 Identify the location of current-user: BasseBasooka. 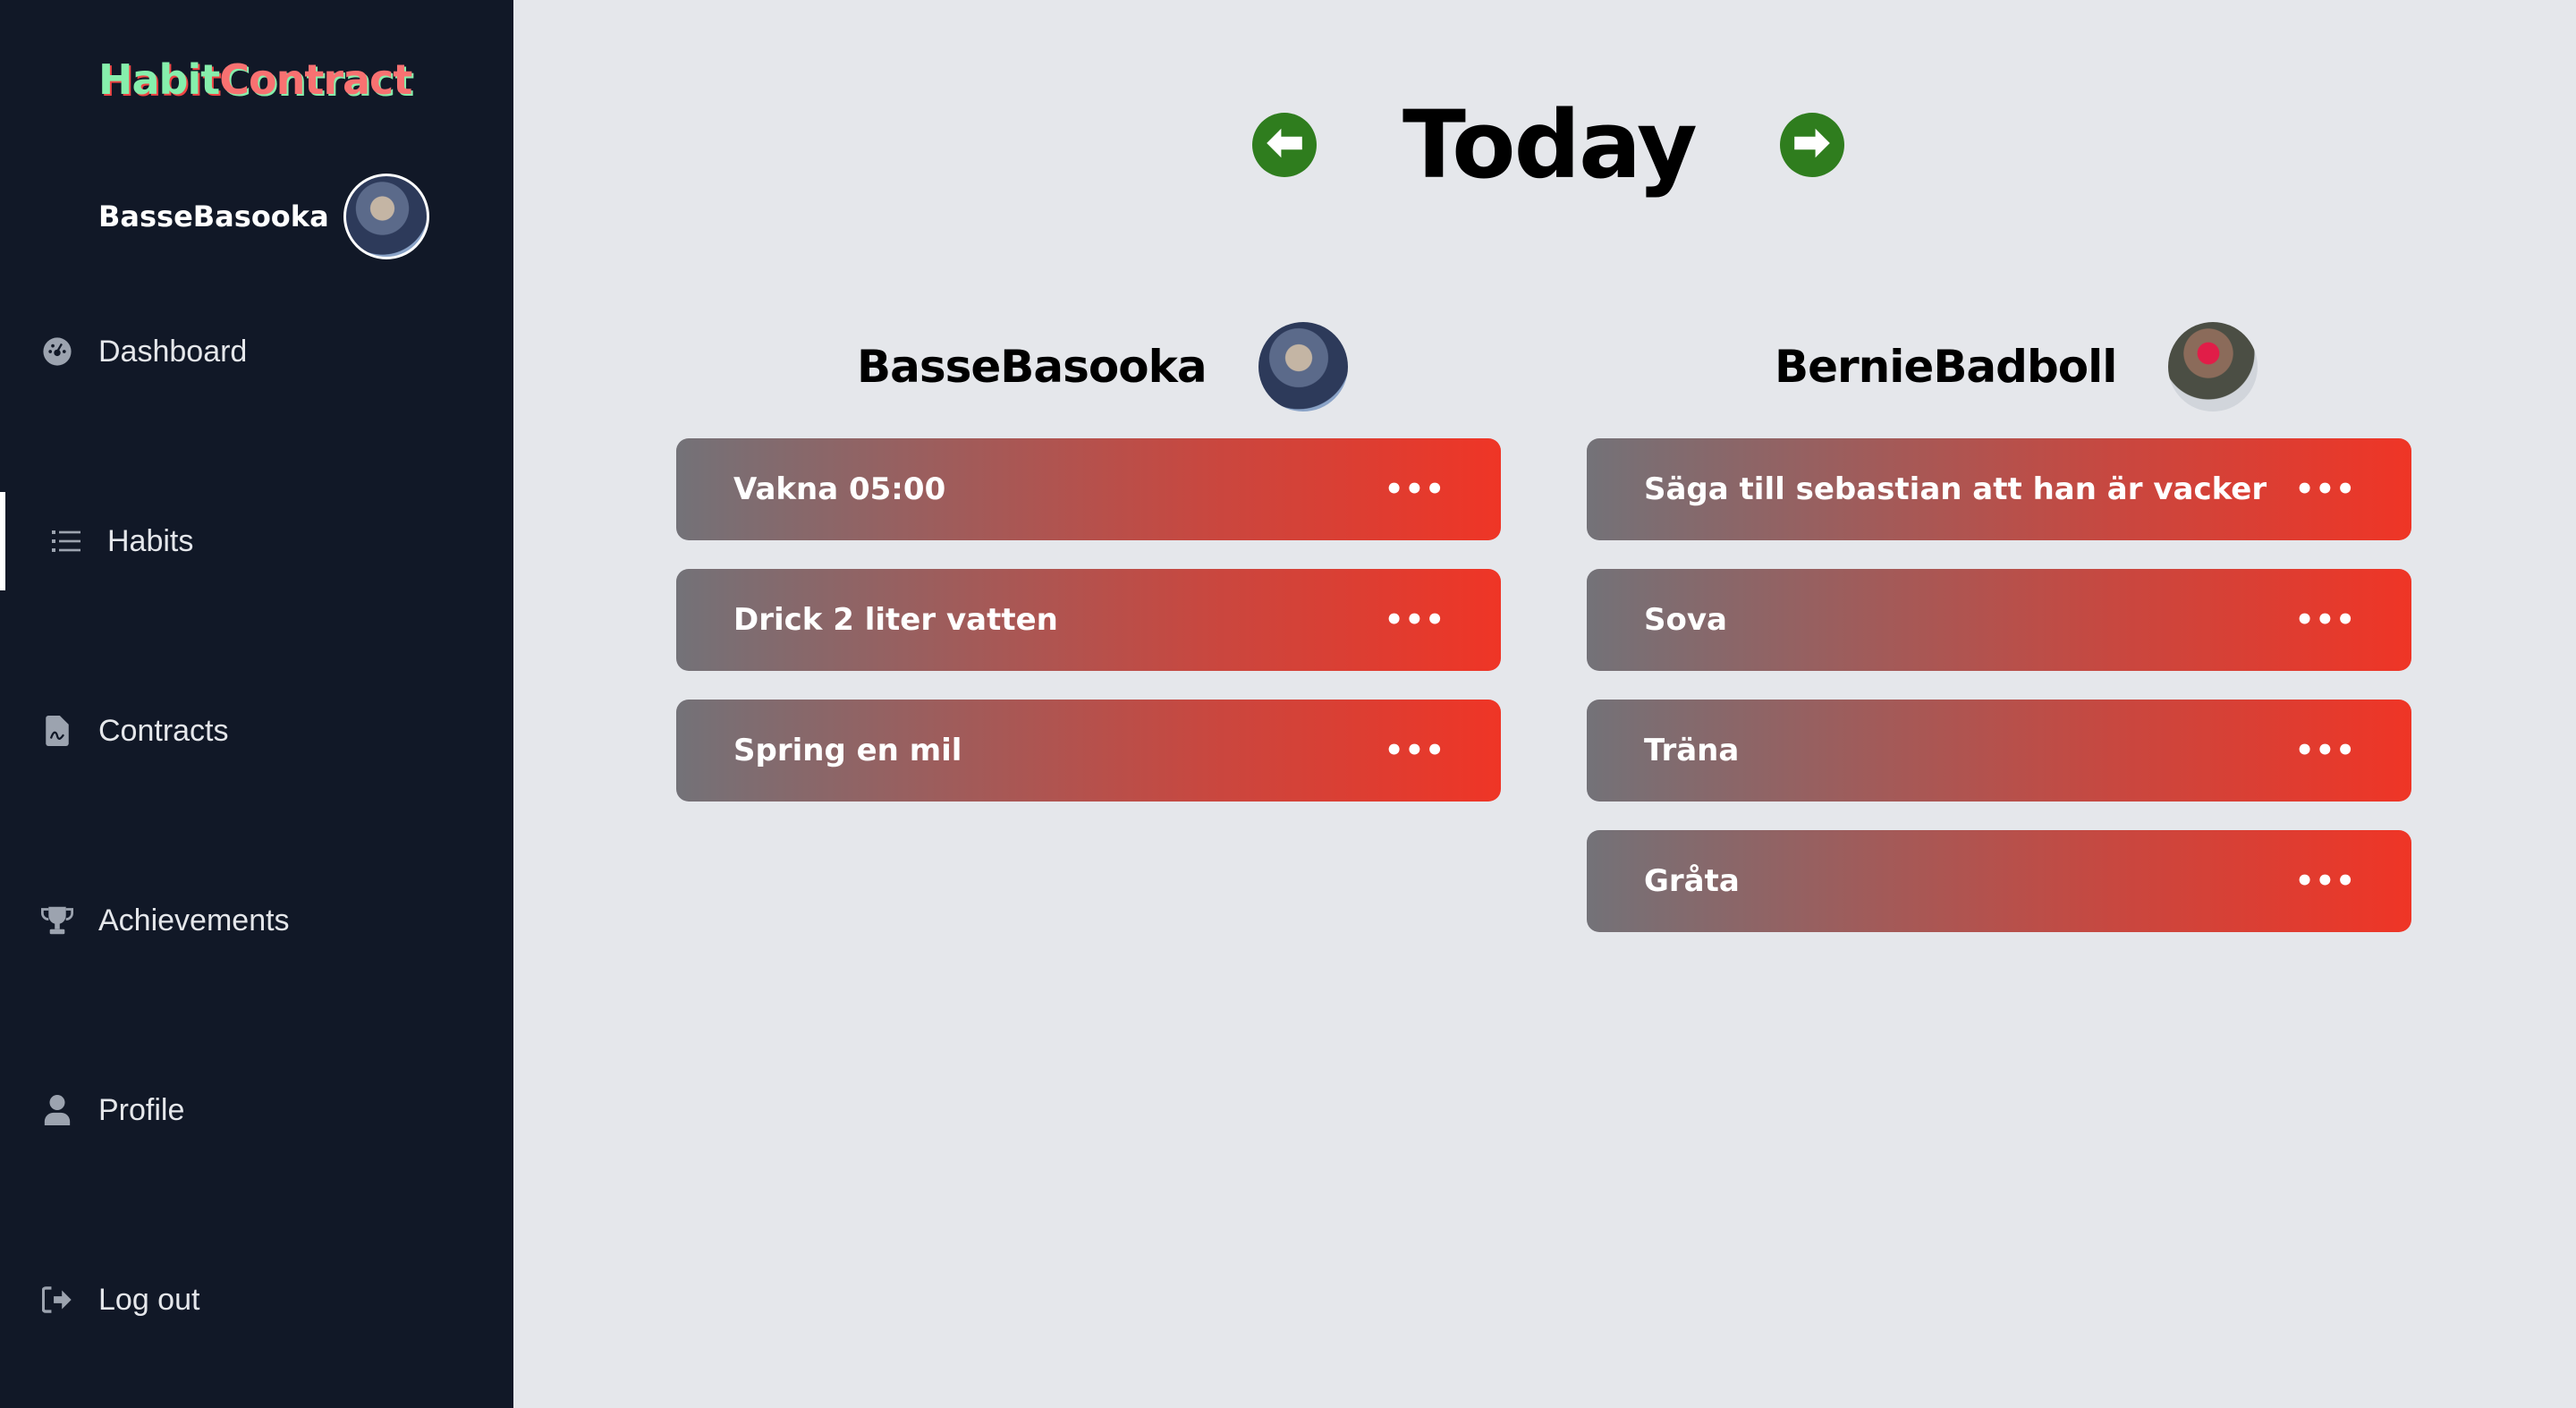
(263, 217).